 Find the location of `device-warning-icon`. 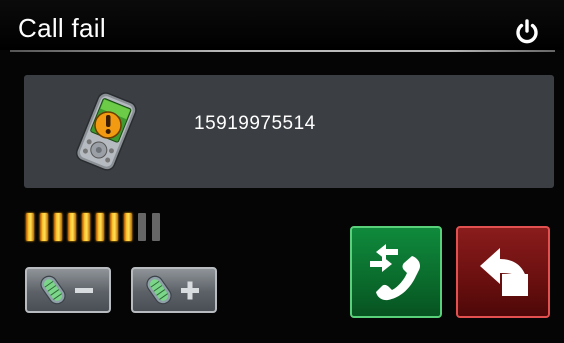

device-warning-icon is located at coordinates (105, 132).